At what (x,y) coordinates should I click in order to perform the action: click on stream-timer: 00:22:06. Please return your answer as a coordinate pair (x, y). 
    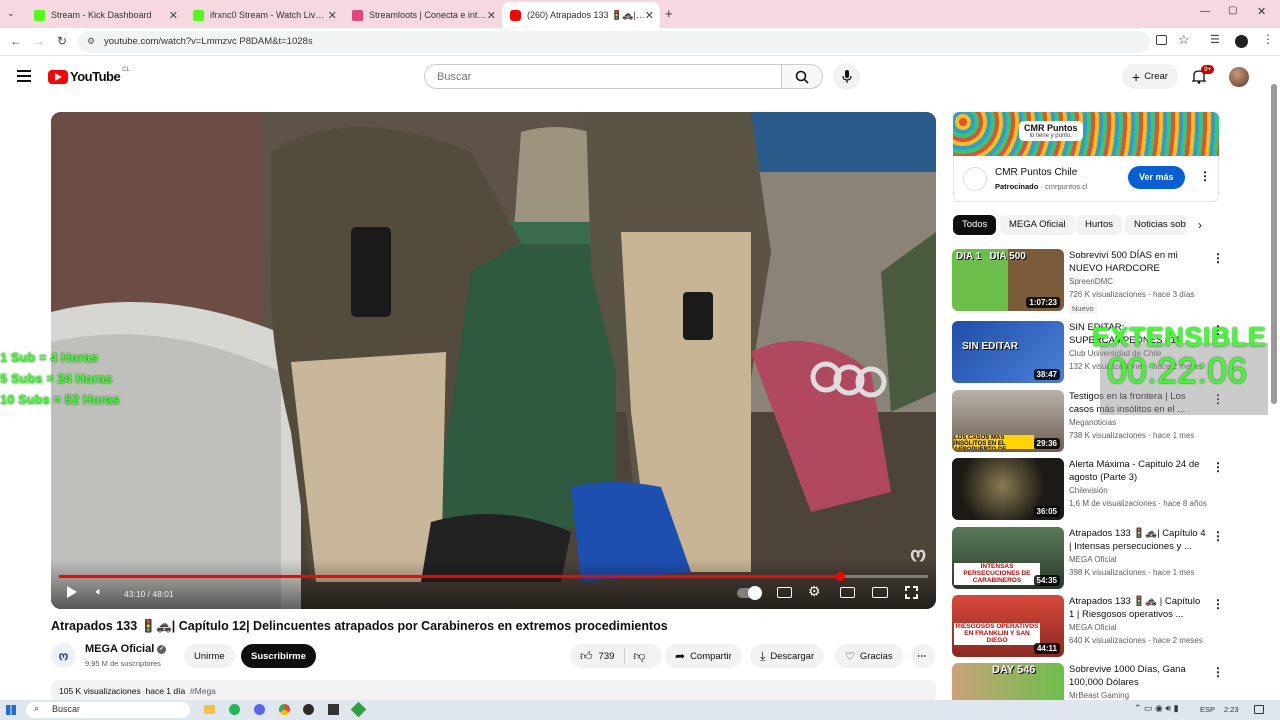
    Looking at the image, I should click on (1177, 370).